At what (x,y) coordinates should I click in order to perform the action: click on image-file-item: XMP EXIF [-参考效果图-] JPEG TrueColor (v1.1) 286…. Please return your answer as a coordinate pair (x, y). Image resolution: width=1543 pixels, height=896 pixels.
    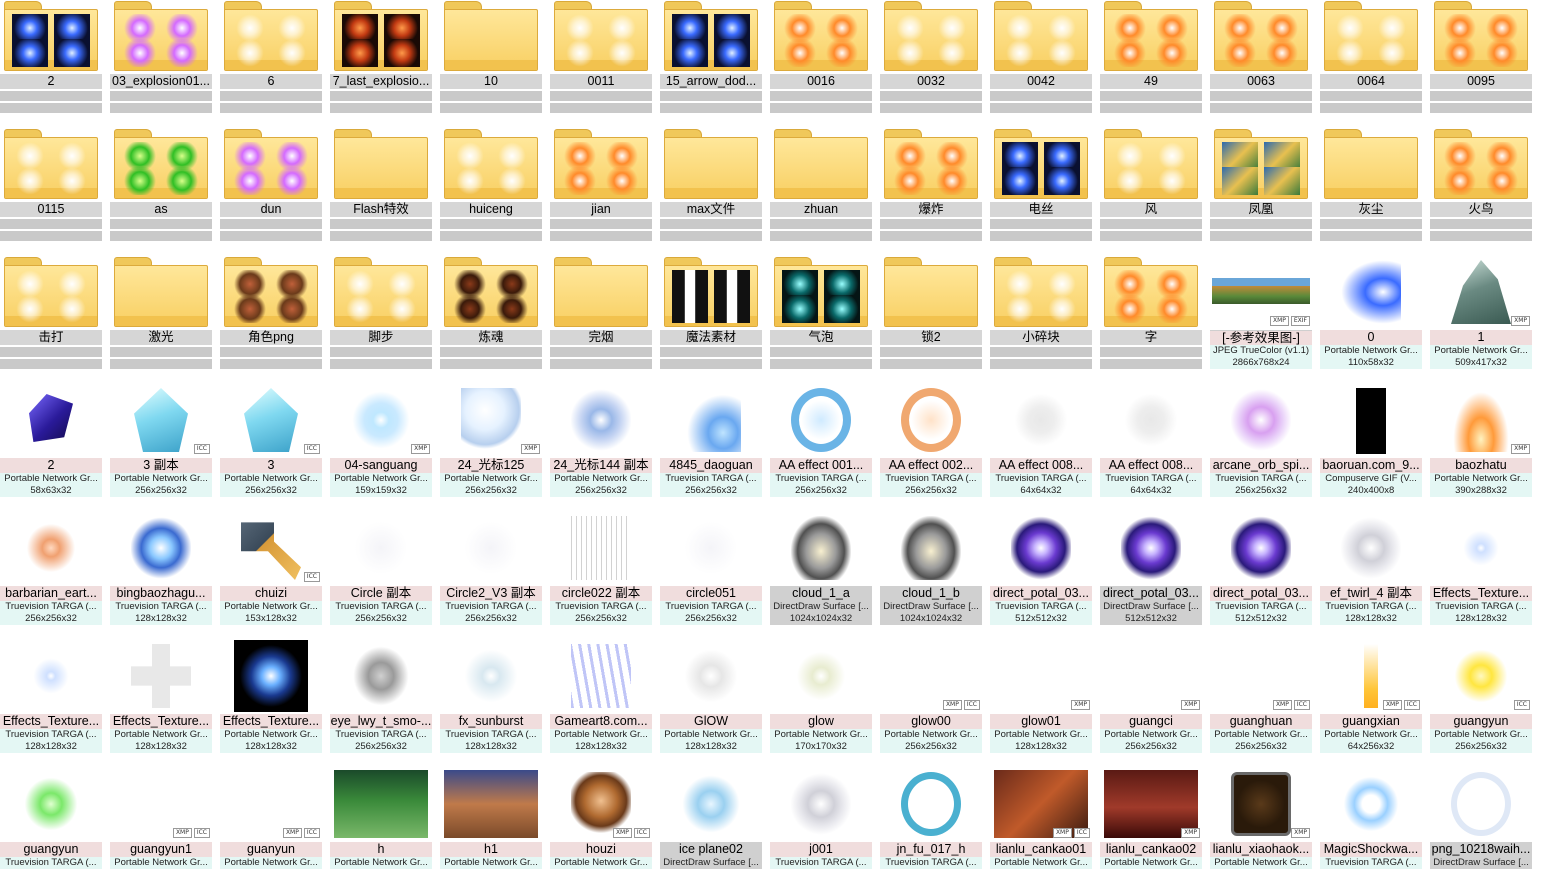
    Looking at the image, I should click on (1261, 320).